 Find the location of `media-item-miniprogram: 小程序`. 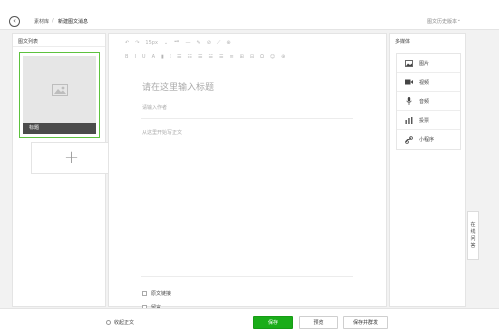

media-item-miniprogram: 小程序 is located at coordinates (428, 139).